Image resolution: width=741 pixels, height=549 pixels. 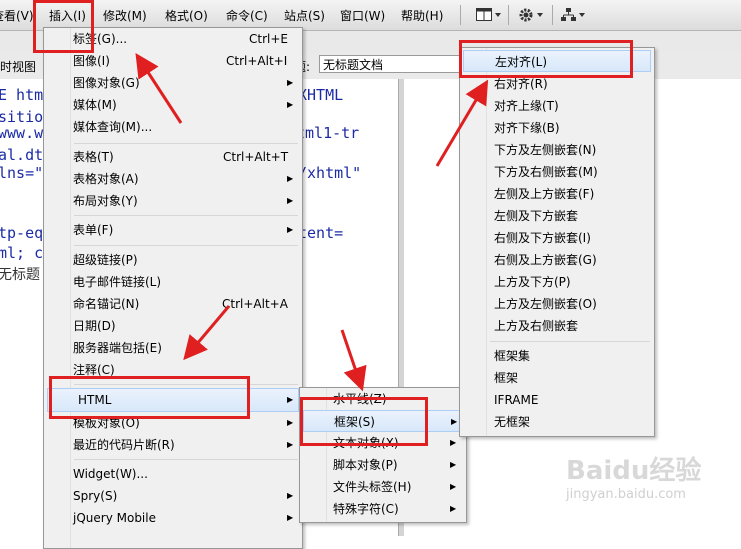 What do you see at coordinates (626, 494) in the screenshot?
I see `watermark-url: jingyan.baidu.com` at bounding box center [626, 494].